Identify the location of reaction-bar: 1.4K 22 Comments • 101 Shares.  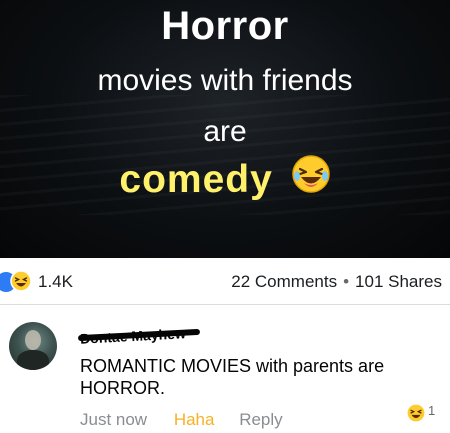
(225, 282).